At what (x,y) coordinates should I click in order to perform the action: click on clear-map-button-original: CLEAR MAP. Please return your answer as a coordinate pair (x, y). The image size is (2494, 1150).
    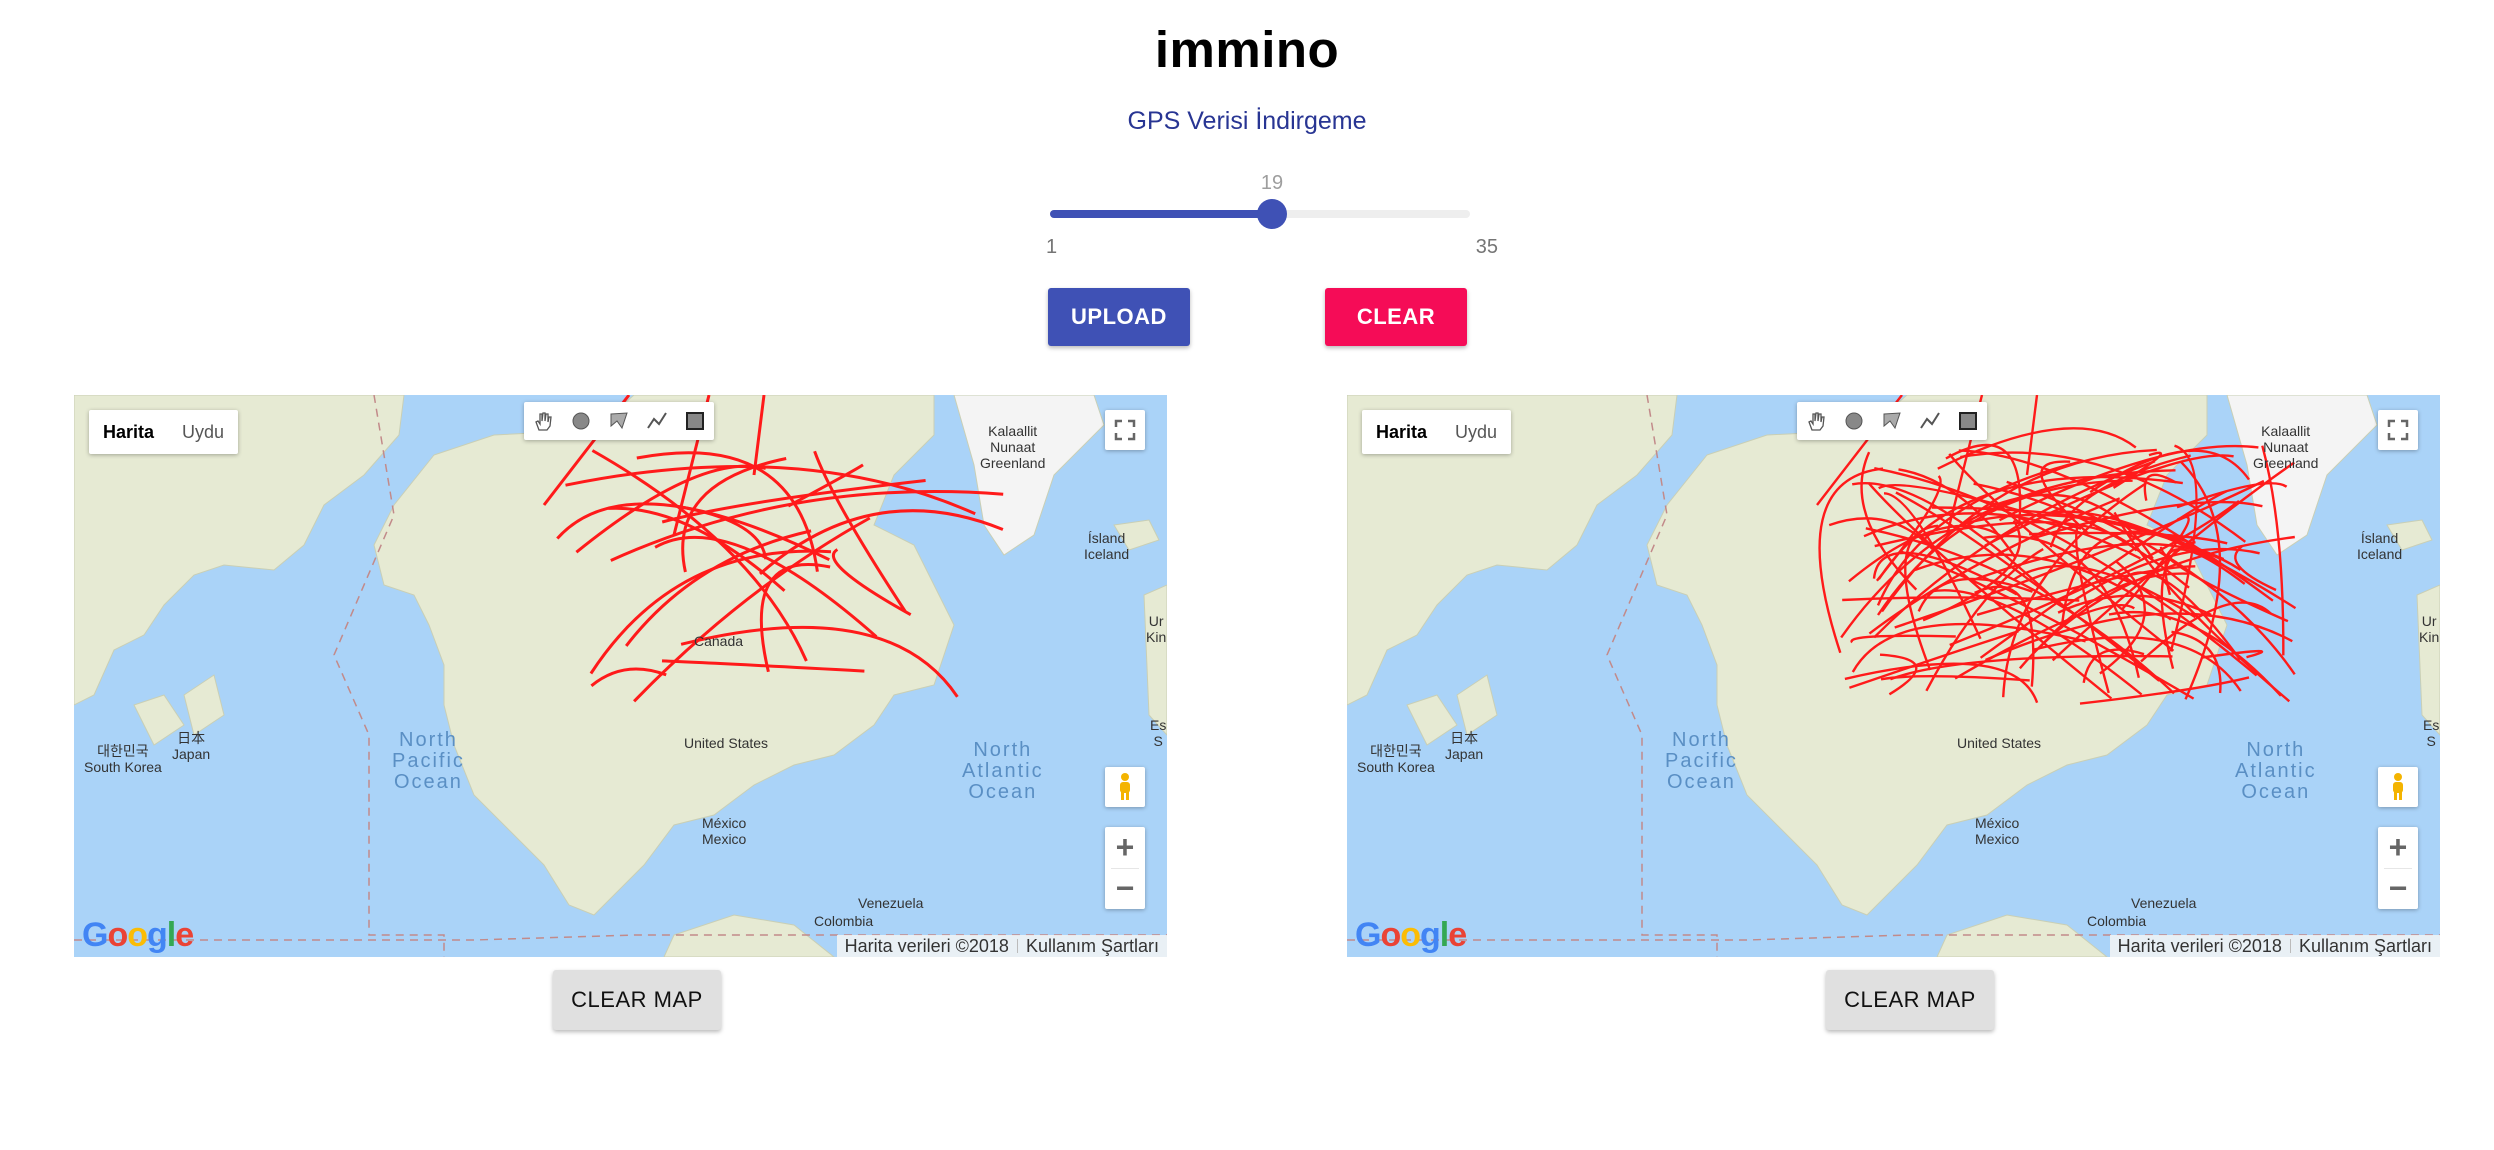
    Looking at the image, I should click on (637, 1000).